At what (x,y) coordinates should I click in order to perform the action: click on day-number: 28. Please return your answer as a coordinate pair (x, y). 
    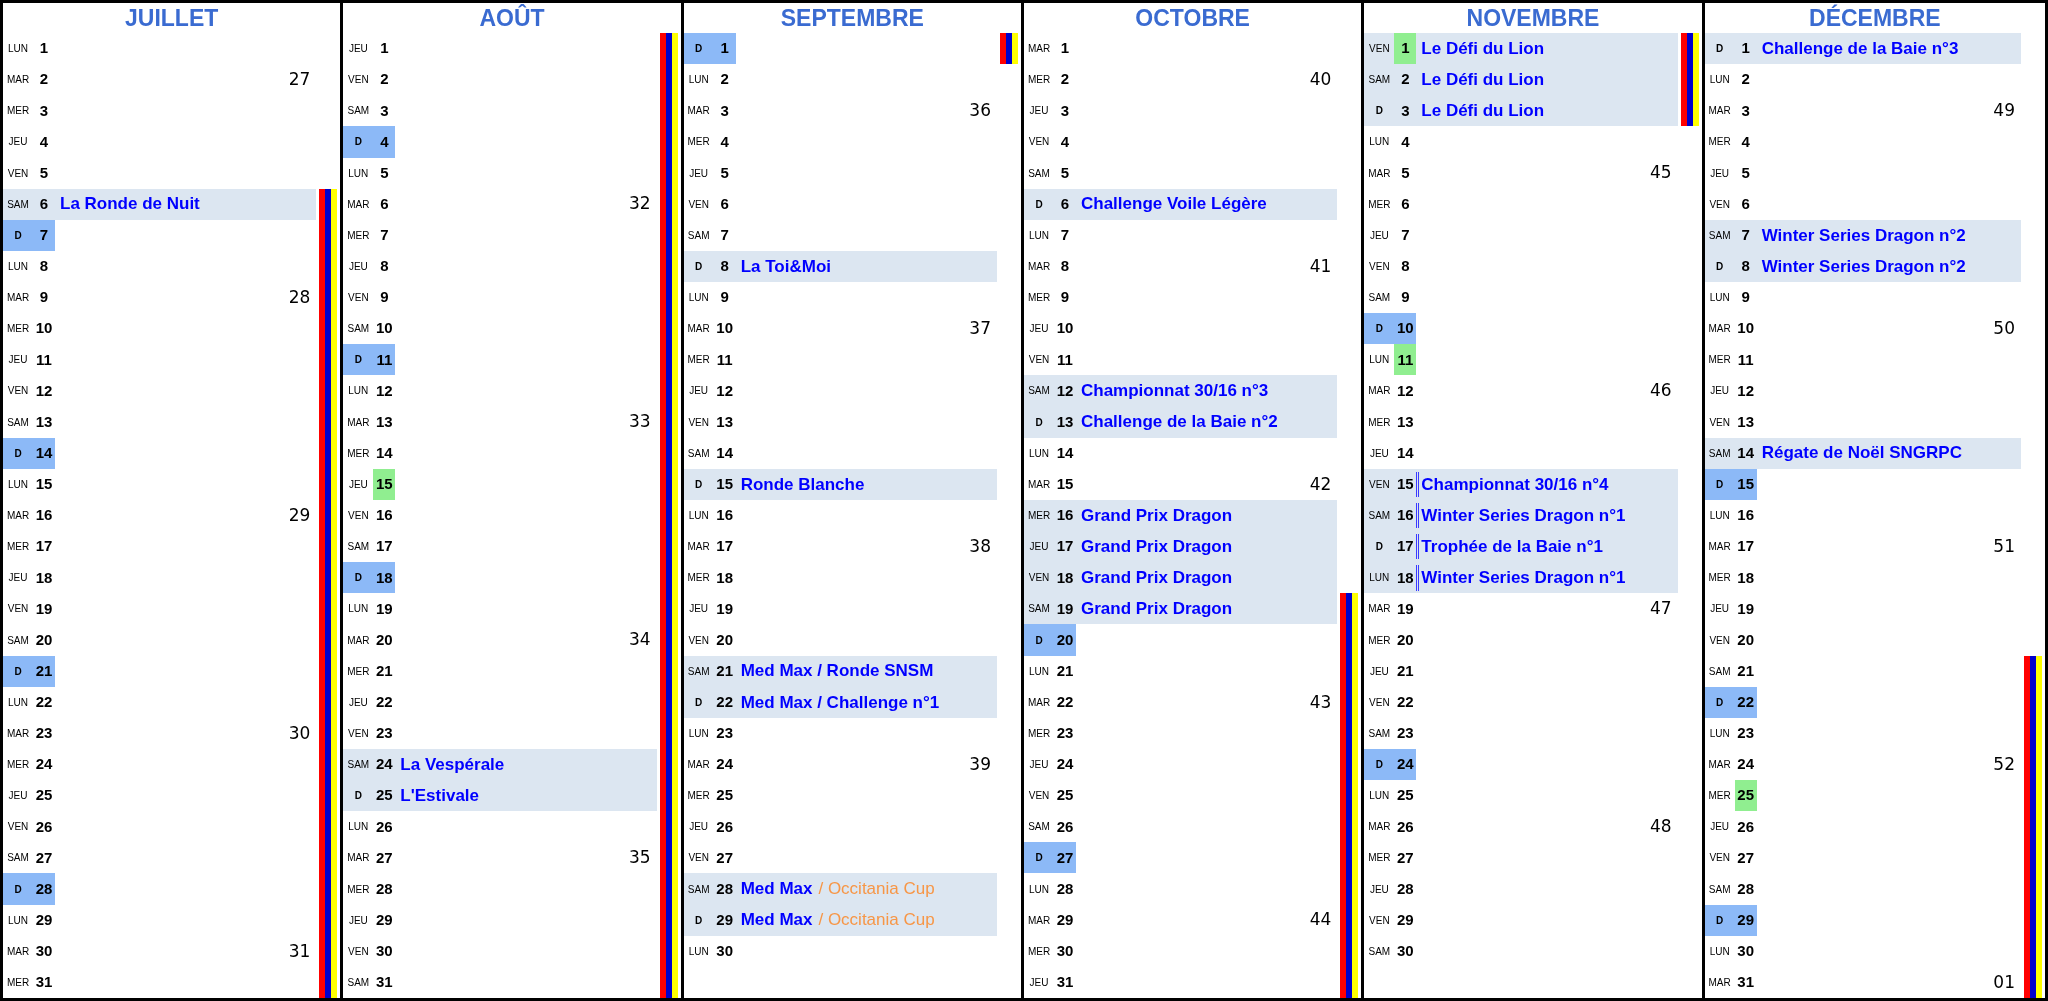
    Looking at the image, I should click on (384, 888).